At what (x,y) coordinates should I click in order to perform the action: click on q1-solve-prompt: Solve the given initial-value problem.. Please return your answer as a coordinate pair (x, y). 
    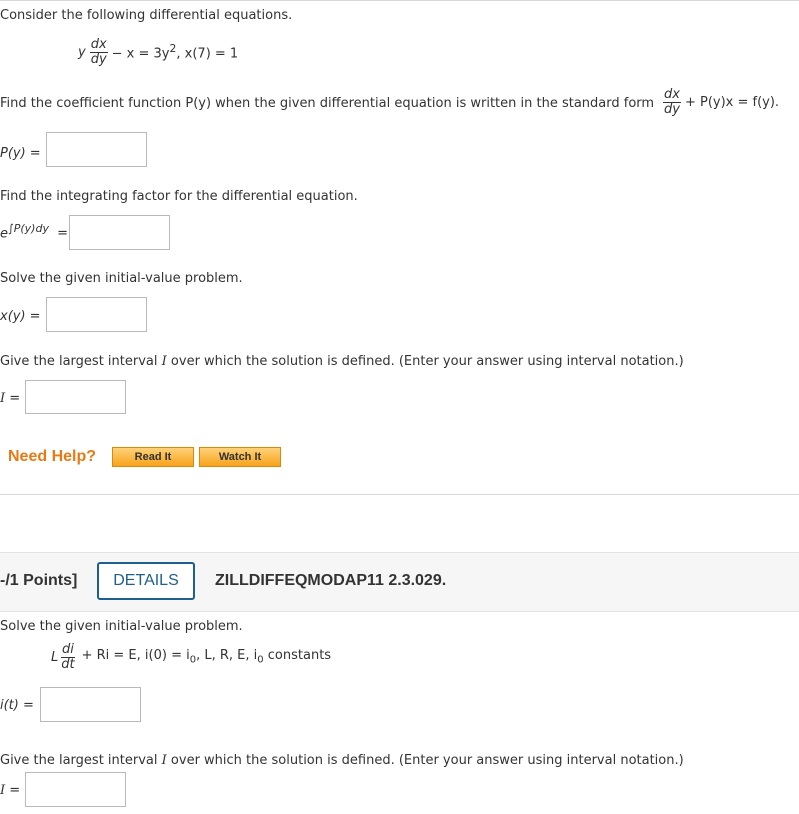
    Looking at the image, I should click on (121, 278).